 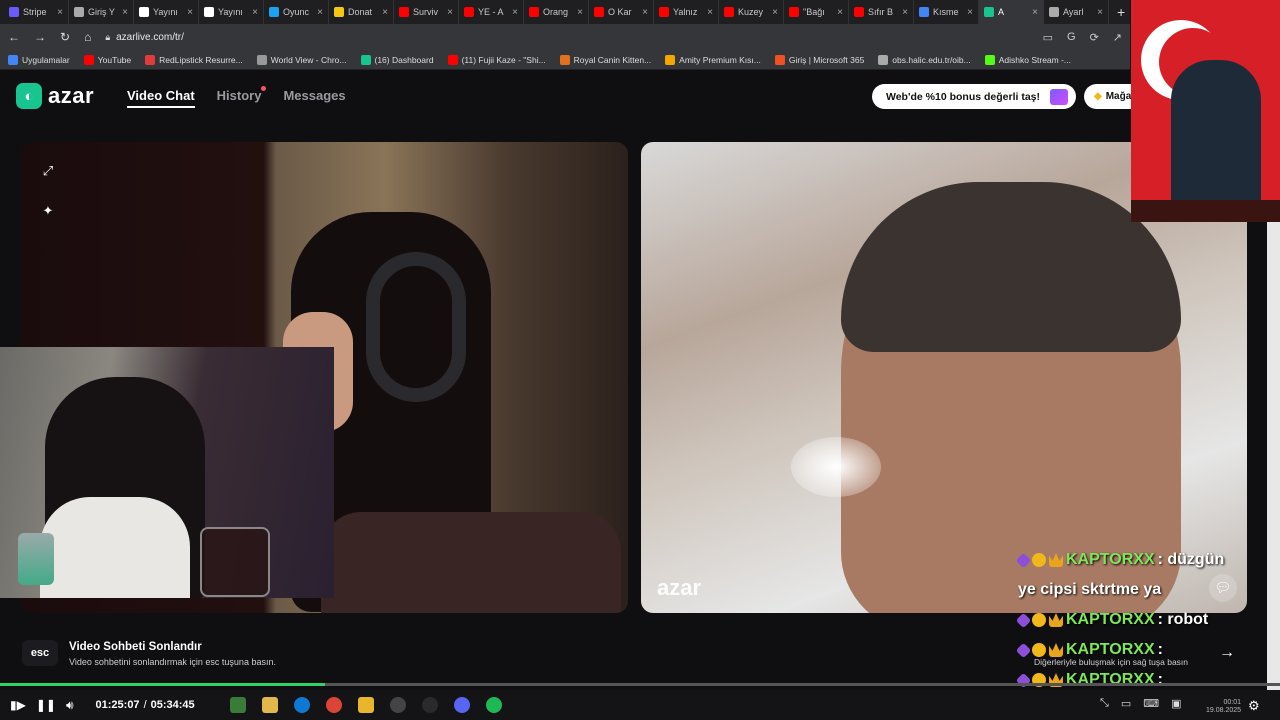 What do you see at coordinates (1126, 703) in the screenshot?
I see `caption-icon: ▭` at bounding box center [1126, 703].